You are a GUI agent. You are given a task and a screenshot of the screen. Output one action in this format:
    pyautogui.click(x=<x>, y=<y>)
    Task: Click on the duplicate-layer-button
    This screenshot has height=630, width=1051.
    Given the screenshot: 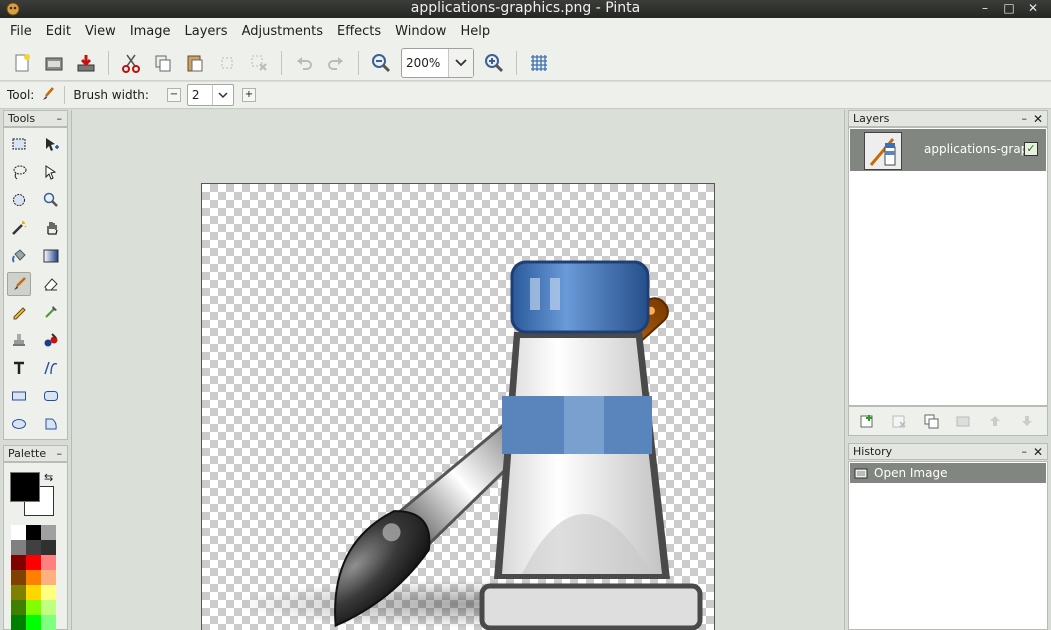 What is the action you would take?
    pyautogui.click(x=931, y=421)
    